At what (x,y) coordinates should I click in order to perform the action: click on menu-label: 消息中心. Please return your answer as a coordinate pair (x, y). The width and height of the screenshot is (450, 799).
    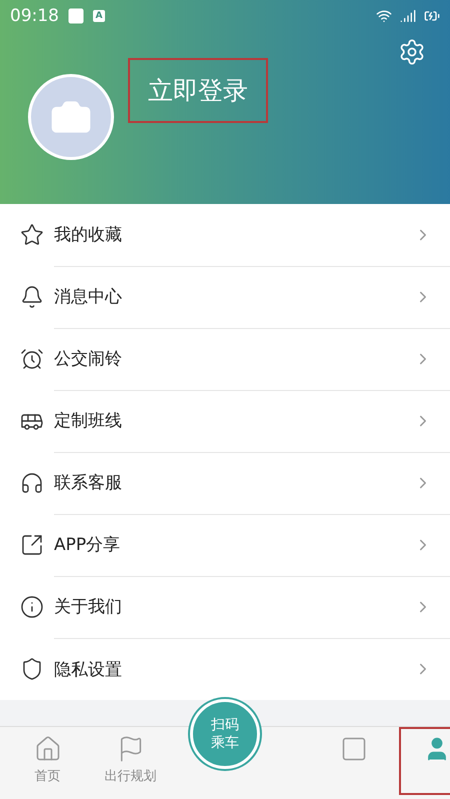
    Looking at the image, I should click on (88, 297).